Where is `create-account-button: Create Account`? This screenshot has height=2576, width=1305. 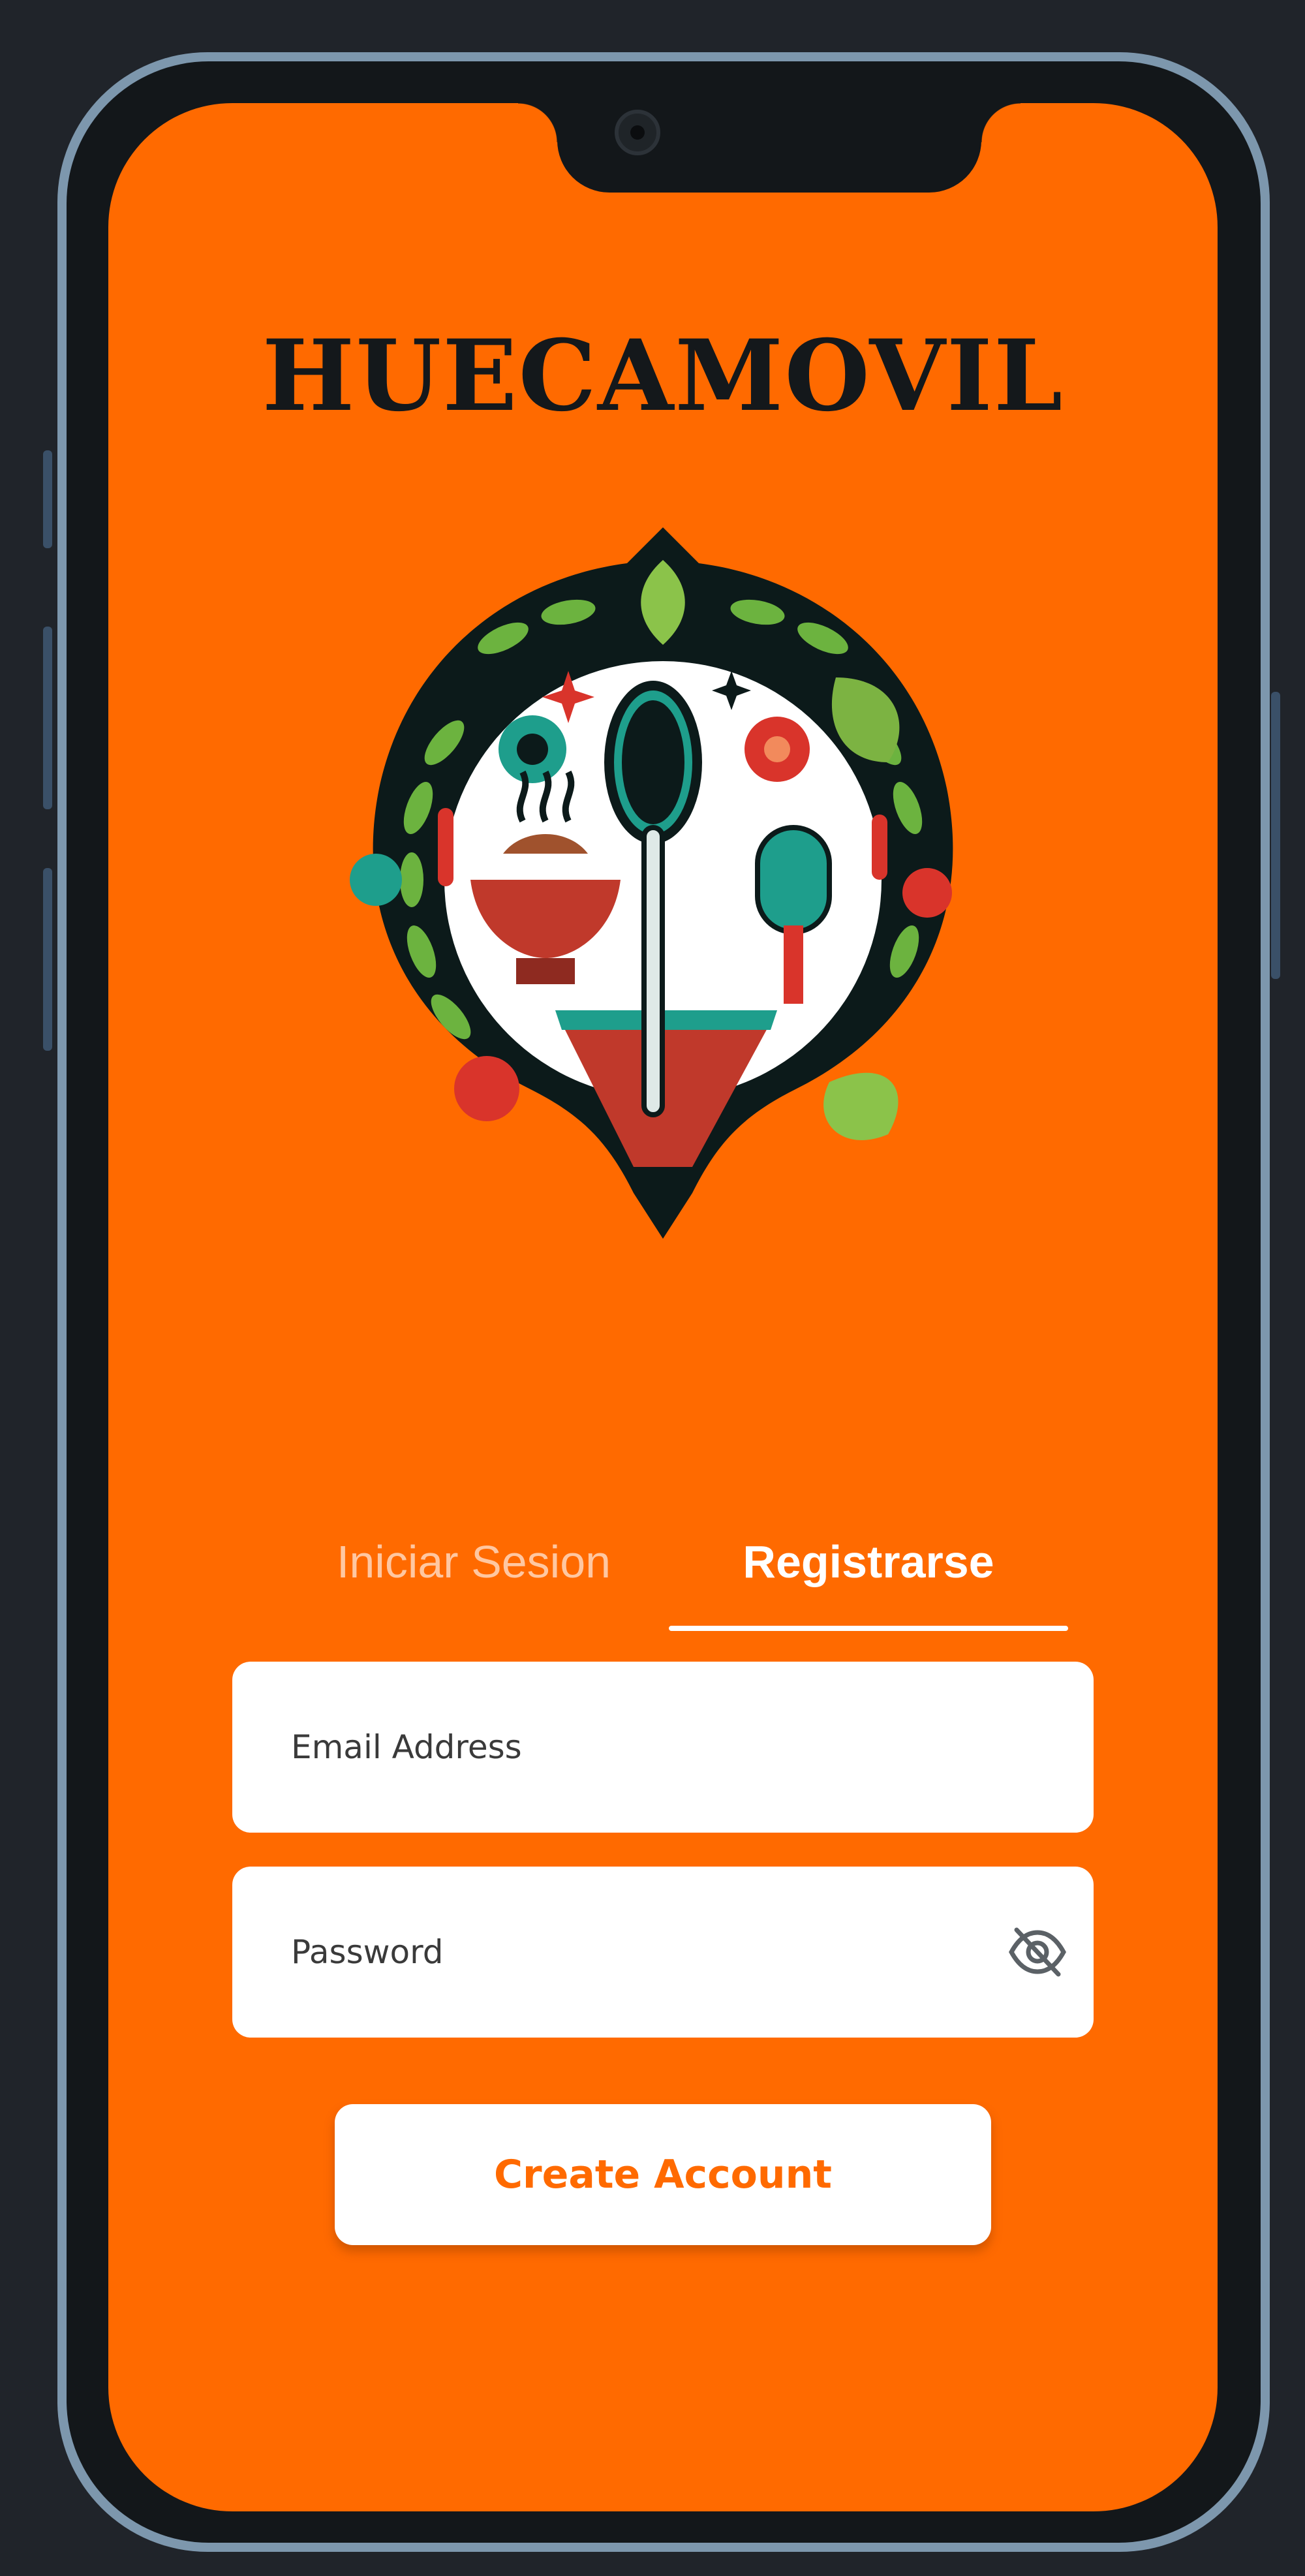 create-account-button: Create Account is located at coordinates (663, 2174).